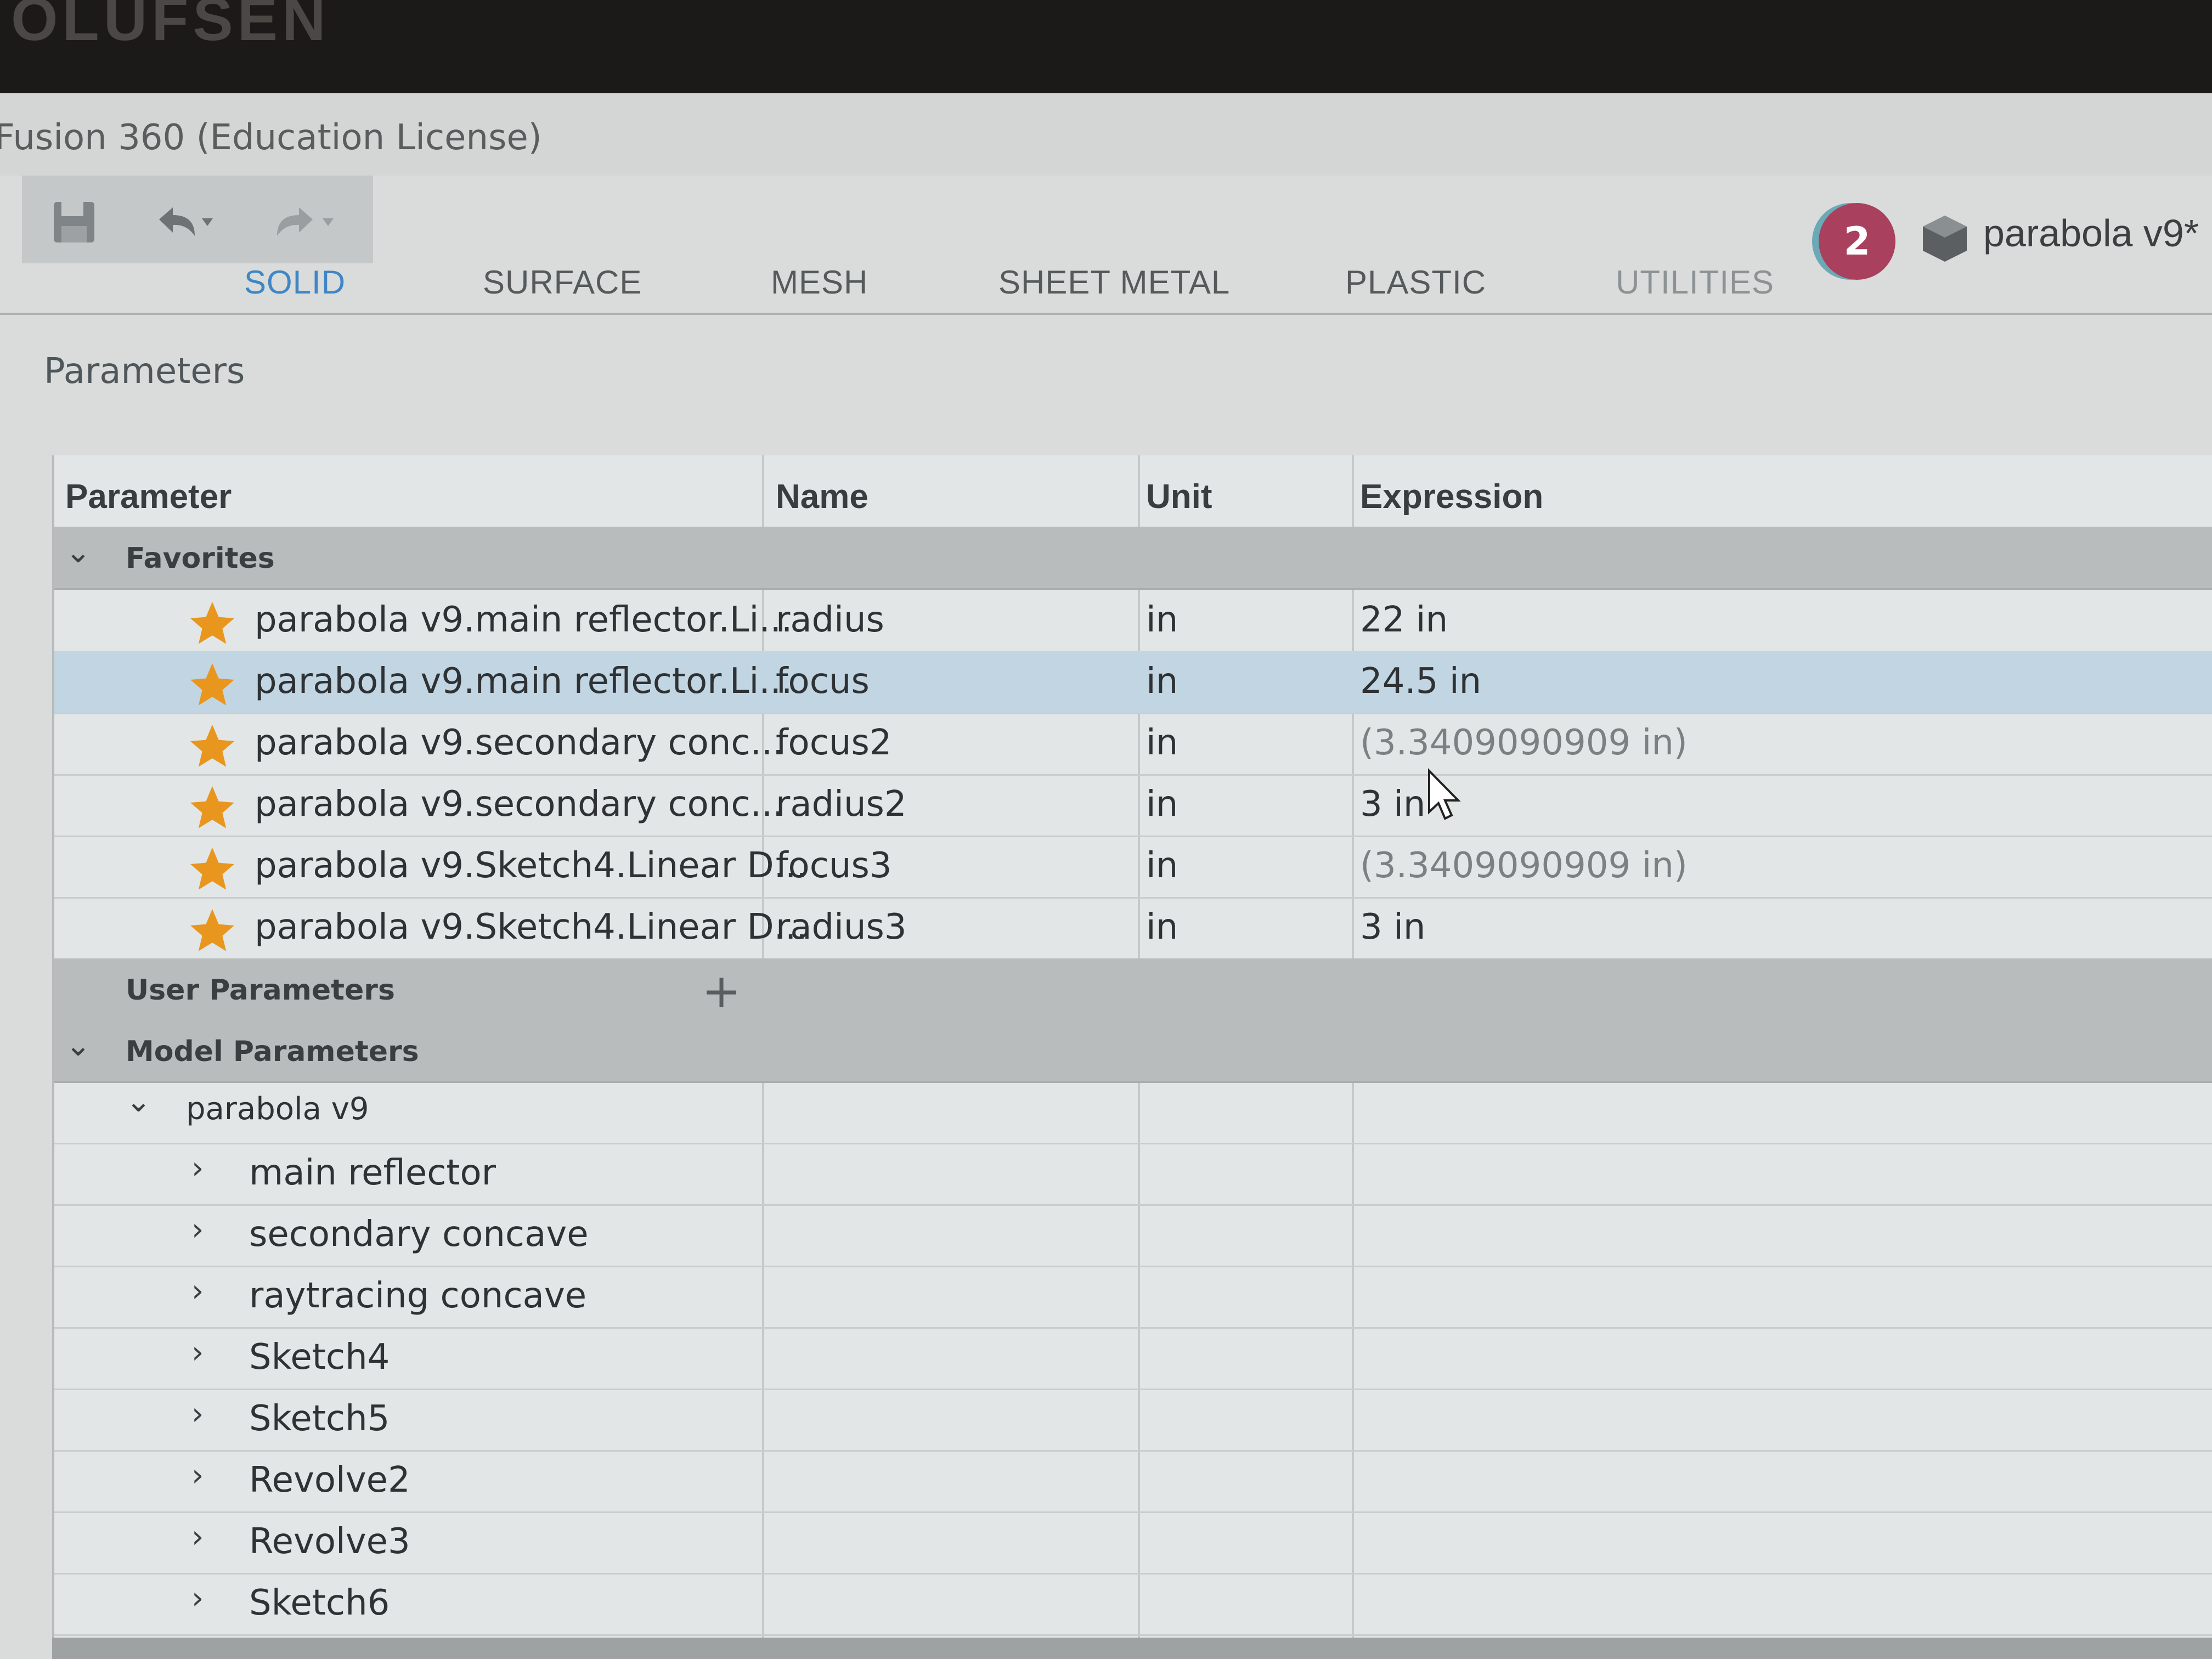 This screenshot has height=1659, width=2212. Describe the element at coordinates (830, 620) in the screenshot. I see `name-cell: radius` at that location.